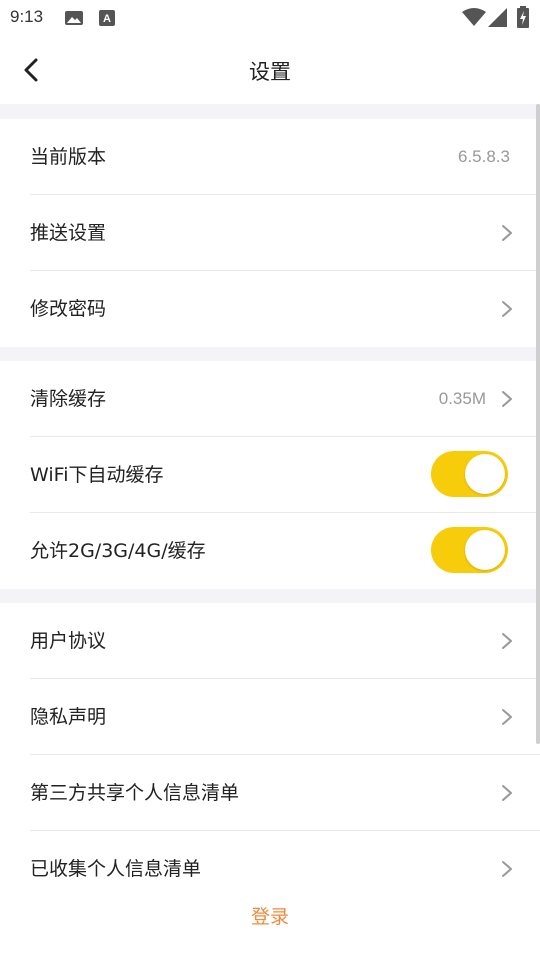 Image resolution: width=540 pixels, height=960 pixels. Describe the element at coordinates (74, 18) in the screenshot. I see `image-icon` at that location.